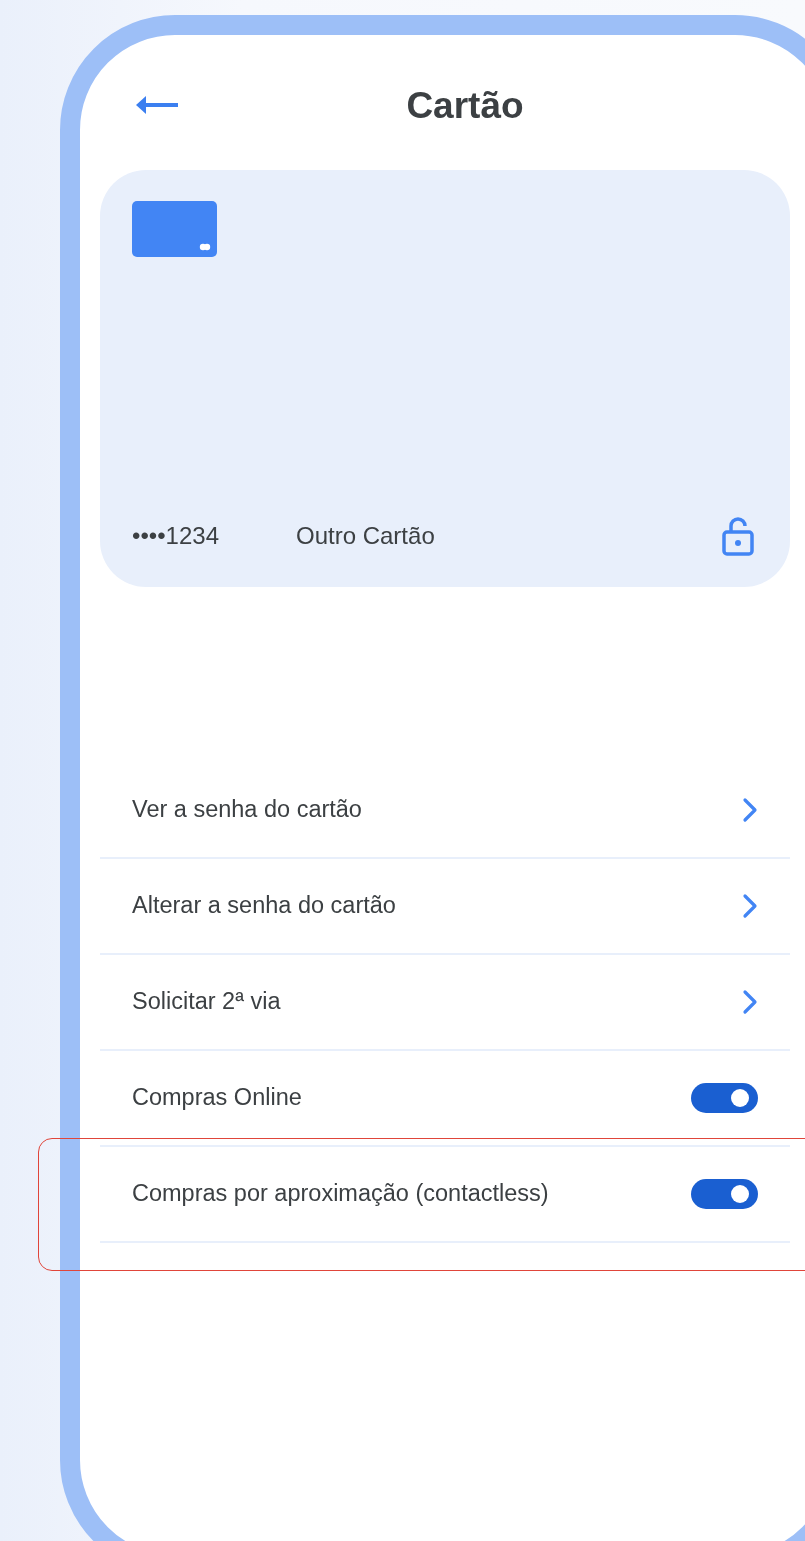  What do you see at coordinates (174, 229) in the screenshot?
I see `card-icon` at bounding box center [174, 229].